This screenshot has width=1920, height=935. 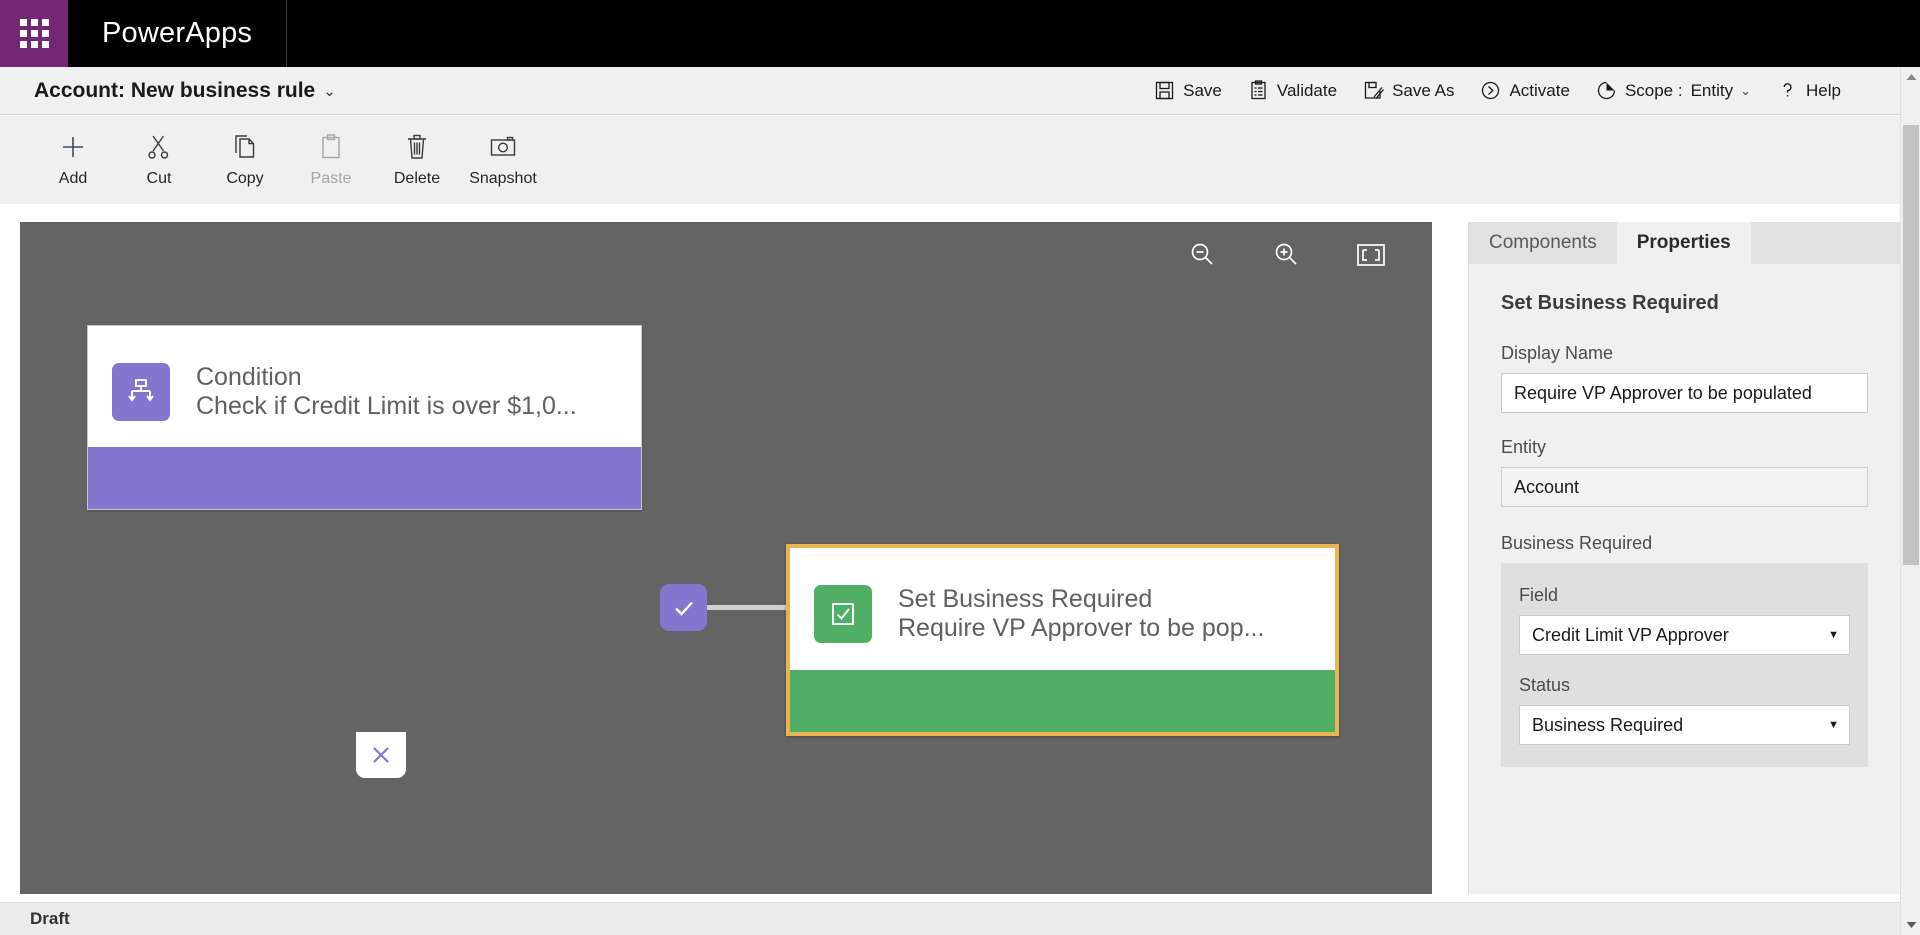 I want to click on chevron-up-icon, so click(x=1911, y=77).